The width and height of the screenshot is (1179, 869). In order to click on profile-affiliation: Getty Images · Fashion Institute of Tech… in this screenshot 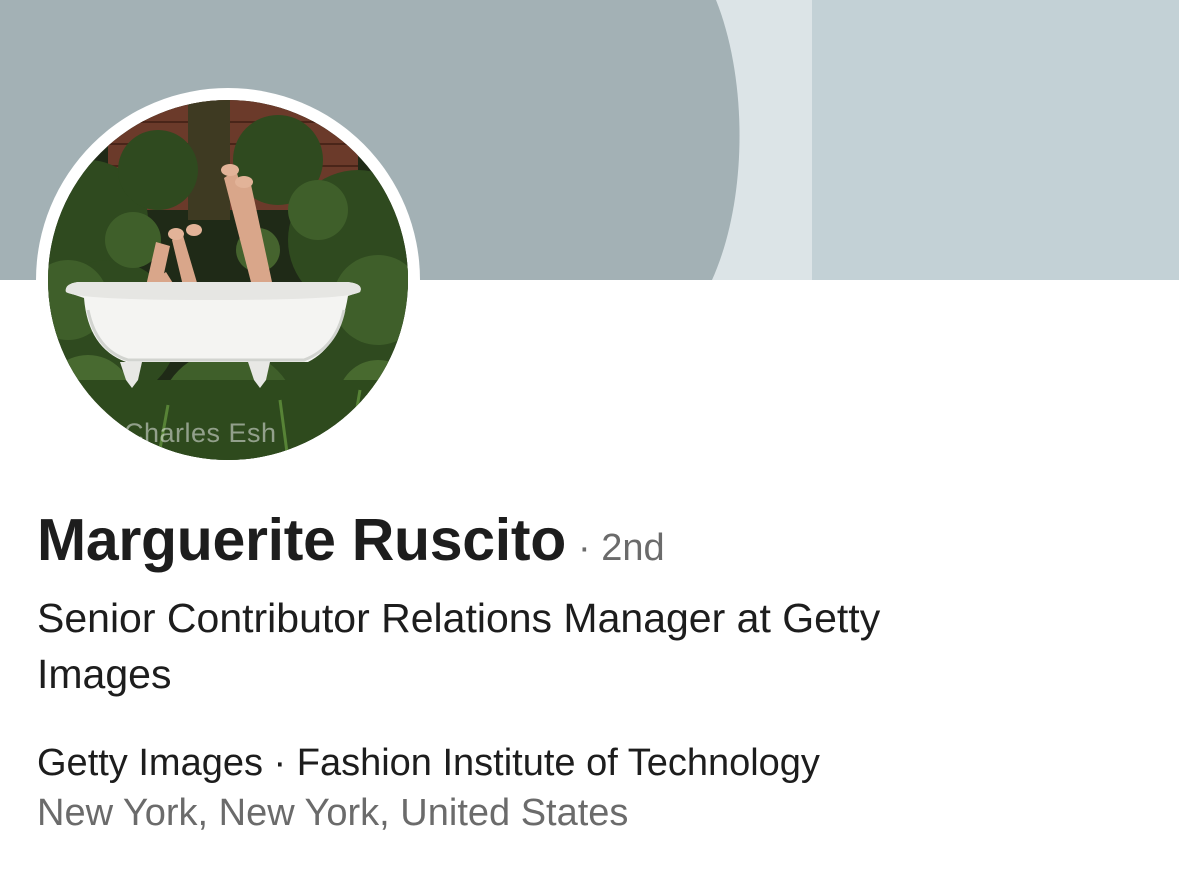, I will do `click(428, 763)`.